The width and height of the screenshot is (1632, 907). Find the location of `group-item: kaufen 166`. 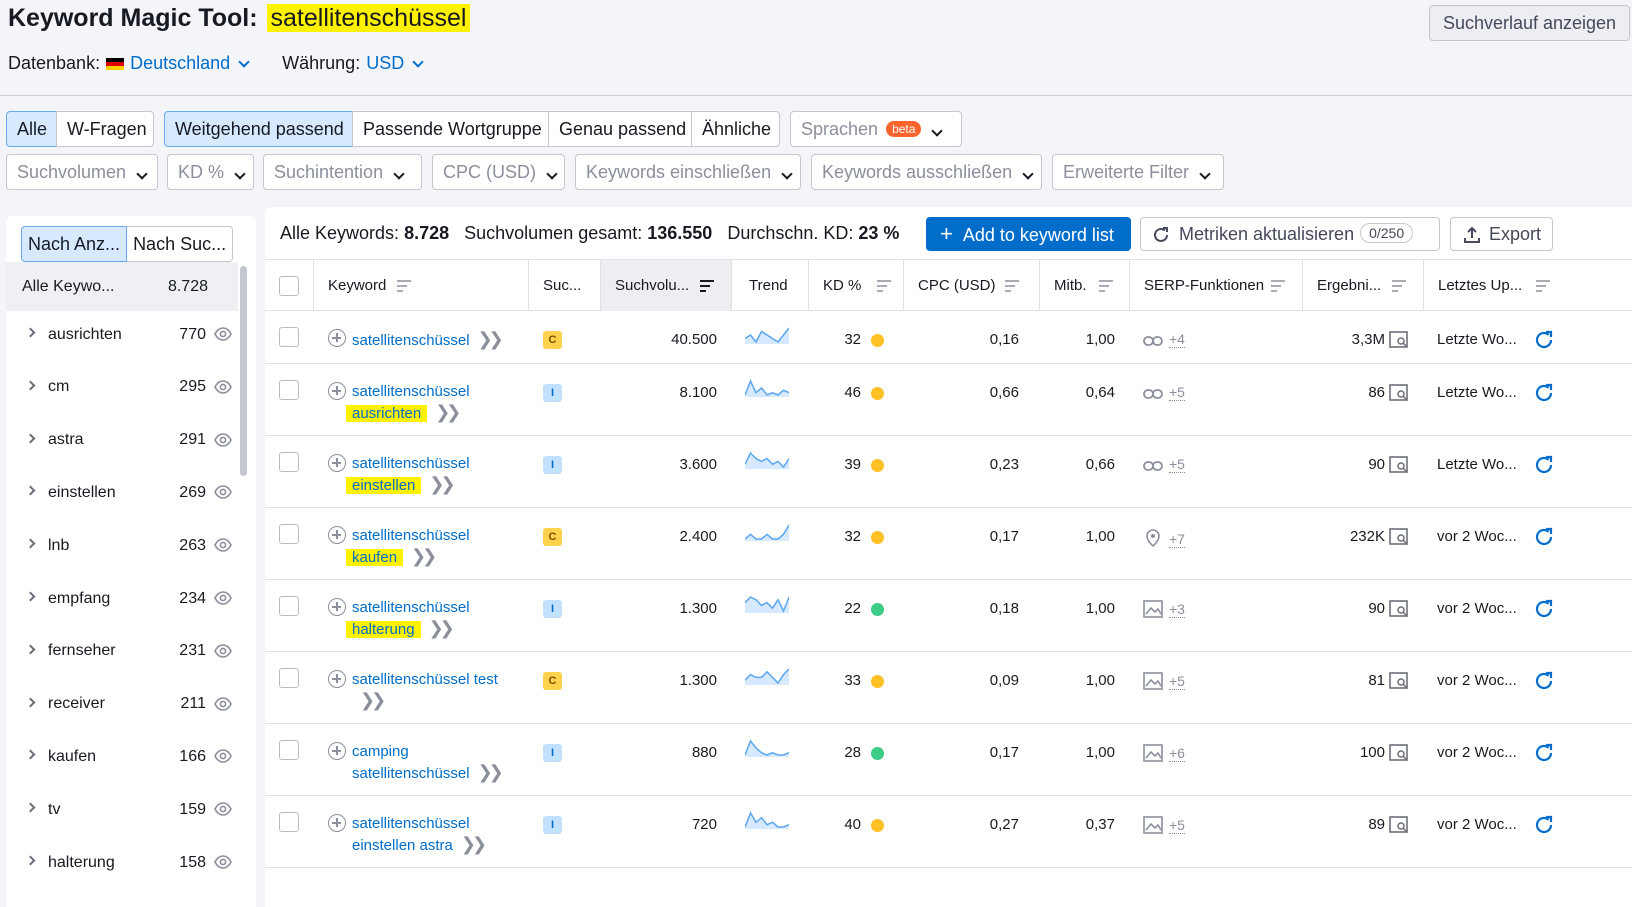

group-item: kaufen 166 is located at coordinates (122, 756).